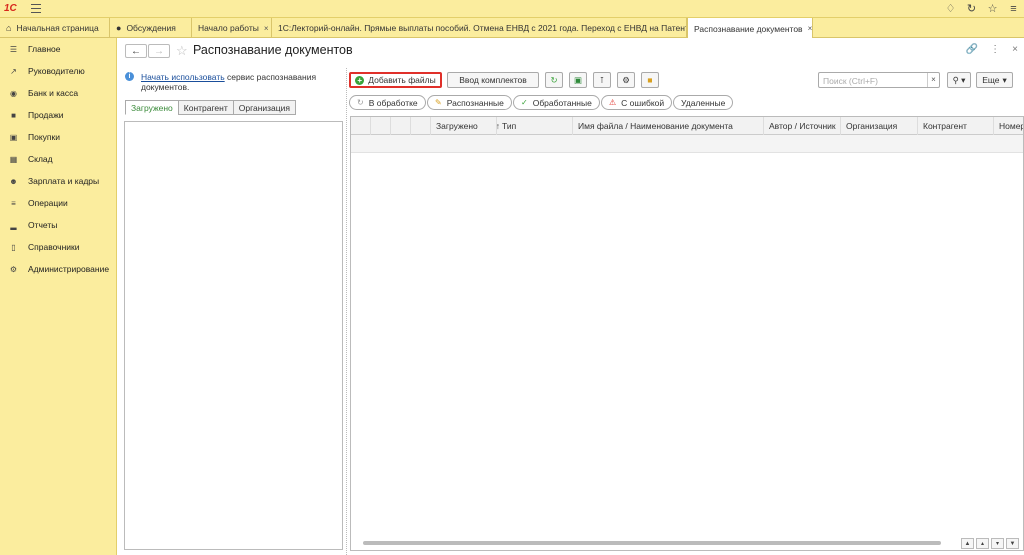  Describe the element at coordinates (997, 543) in the screenshot. I see `scroll-down-icon: ▾` at that location.